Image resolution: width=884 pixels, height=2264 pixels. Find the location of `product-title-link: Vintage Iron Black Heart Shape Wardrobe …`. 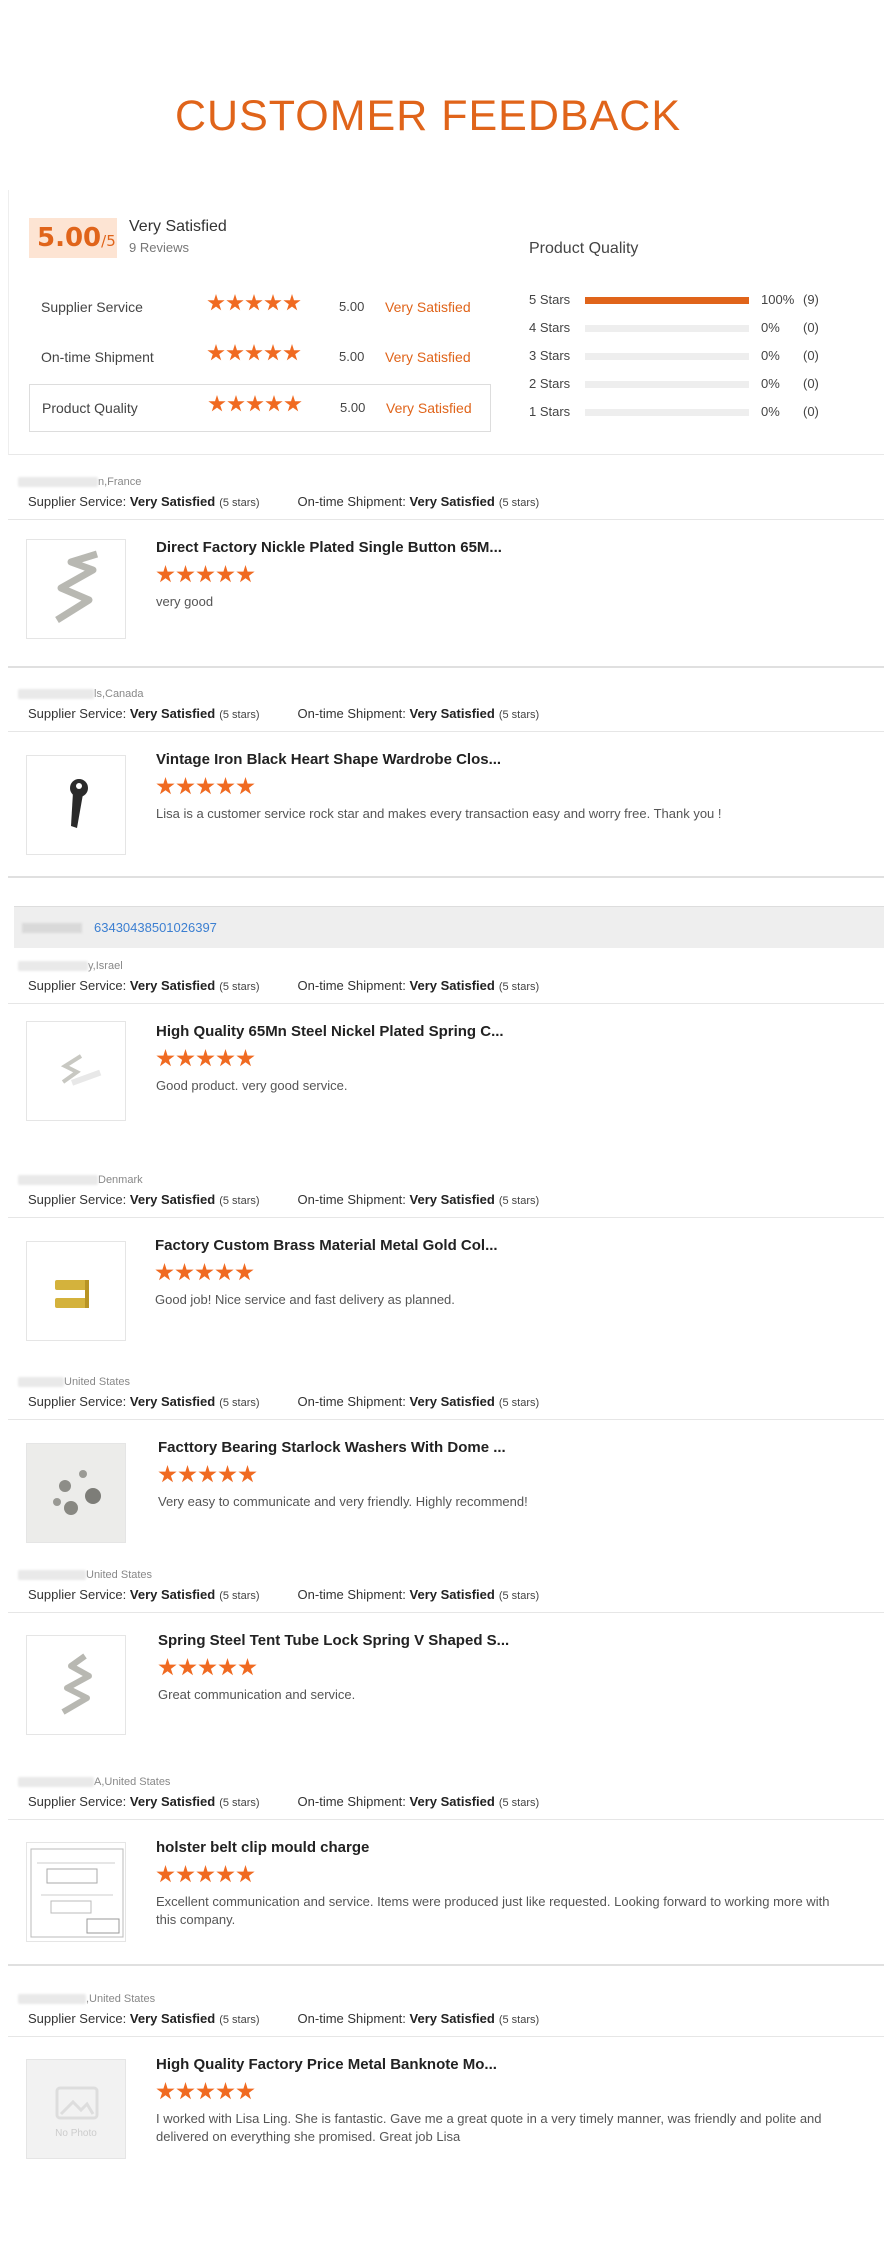

product-title-link: Vintage Iron Black Heart Shape Wardrobe … is located at coordinates (328, 759).